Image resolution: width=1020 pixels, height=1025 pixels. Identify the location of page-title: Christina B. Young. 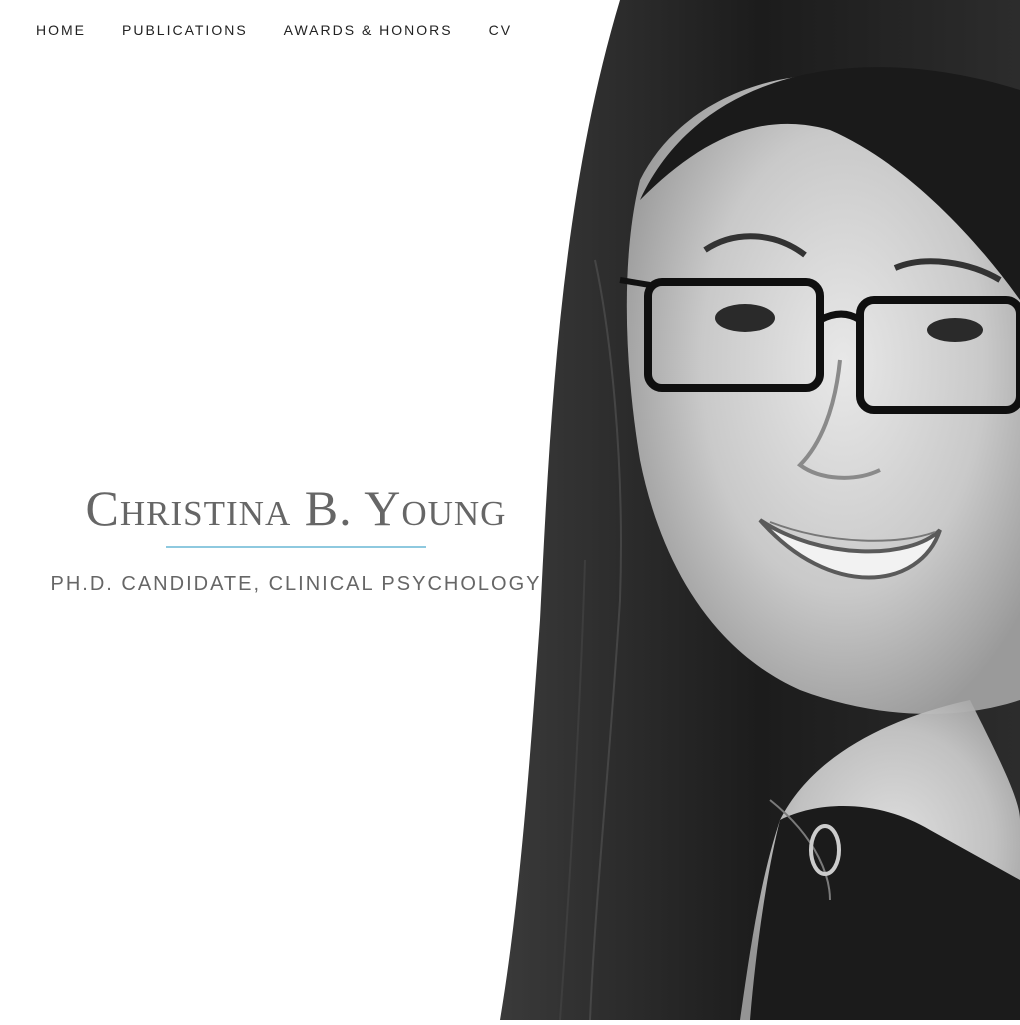
(296, 508).